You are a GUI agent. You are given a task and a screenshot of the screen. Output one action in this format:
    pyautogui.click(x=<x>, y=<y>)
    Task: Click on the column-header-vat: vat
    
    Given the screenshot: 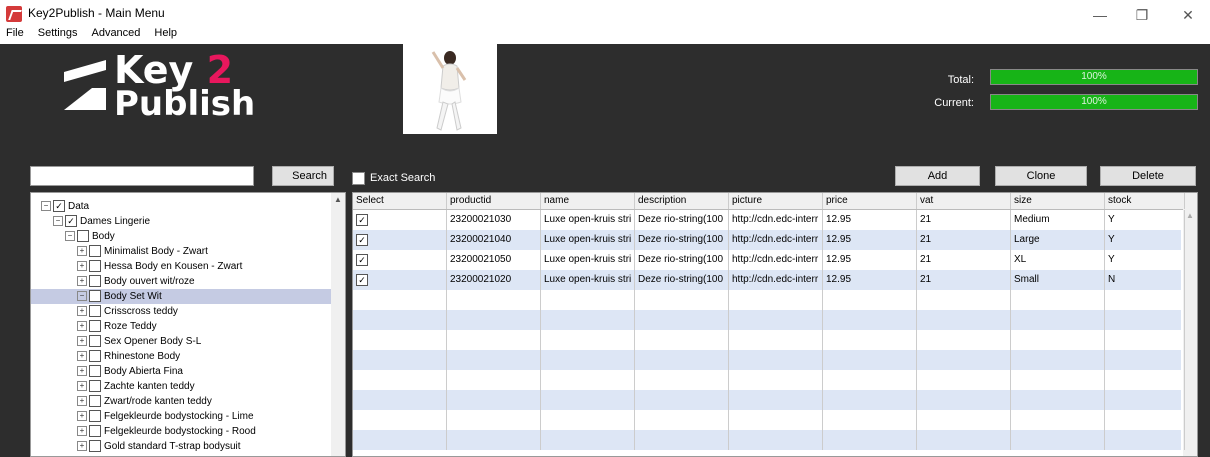 What is the action you would take?
    pyautogui.click(x=964, y=201)
    